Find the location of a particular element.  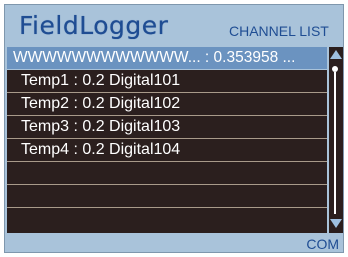

channel-row-temp3: Temp3 : 0.2 Digital103 is located at coordinates (167, 127).